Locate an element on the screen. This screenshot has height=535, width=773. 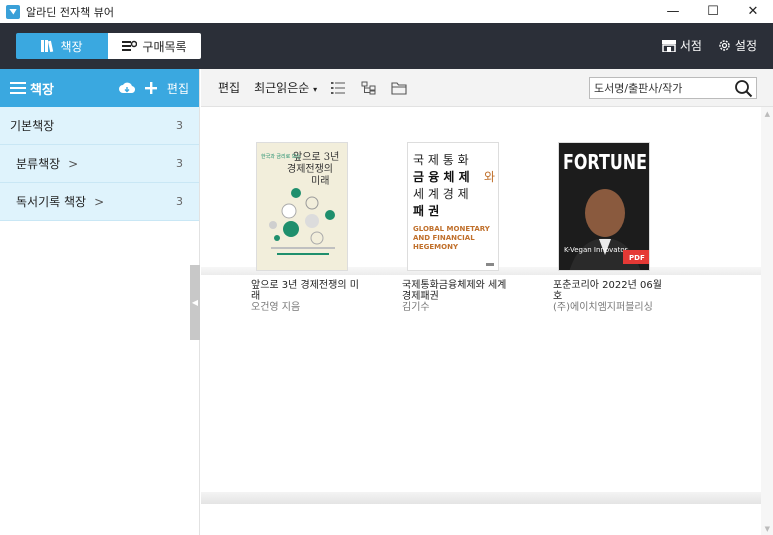
book-title: 포춘코리아 2022년 06월호 is located at coordinates (607, 291).